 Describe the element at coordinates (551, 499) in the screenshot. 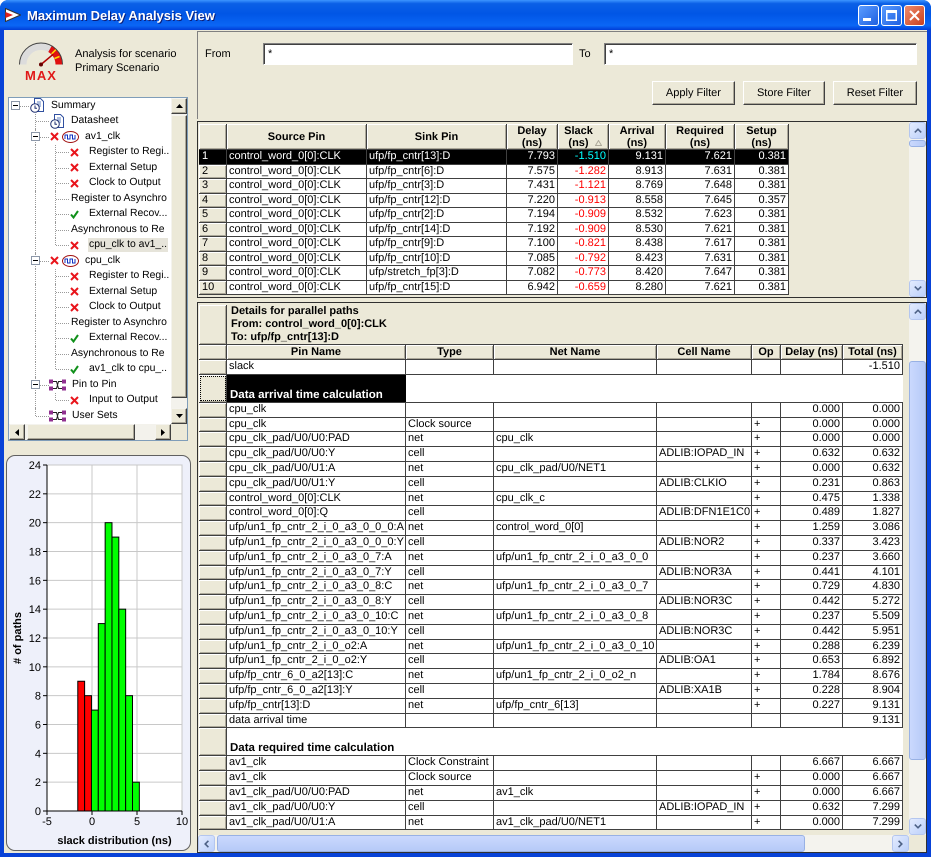

I see `table-row: control_word_0[0]:CLK net cpu_clk_c + 0.475 1.338` at that location.